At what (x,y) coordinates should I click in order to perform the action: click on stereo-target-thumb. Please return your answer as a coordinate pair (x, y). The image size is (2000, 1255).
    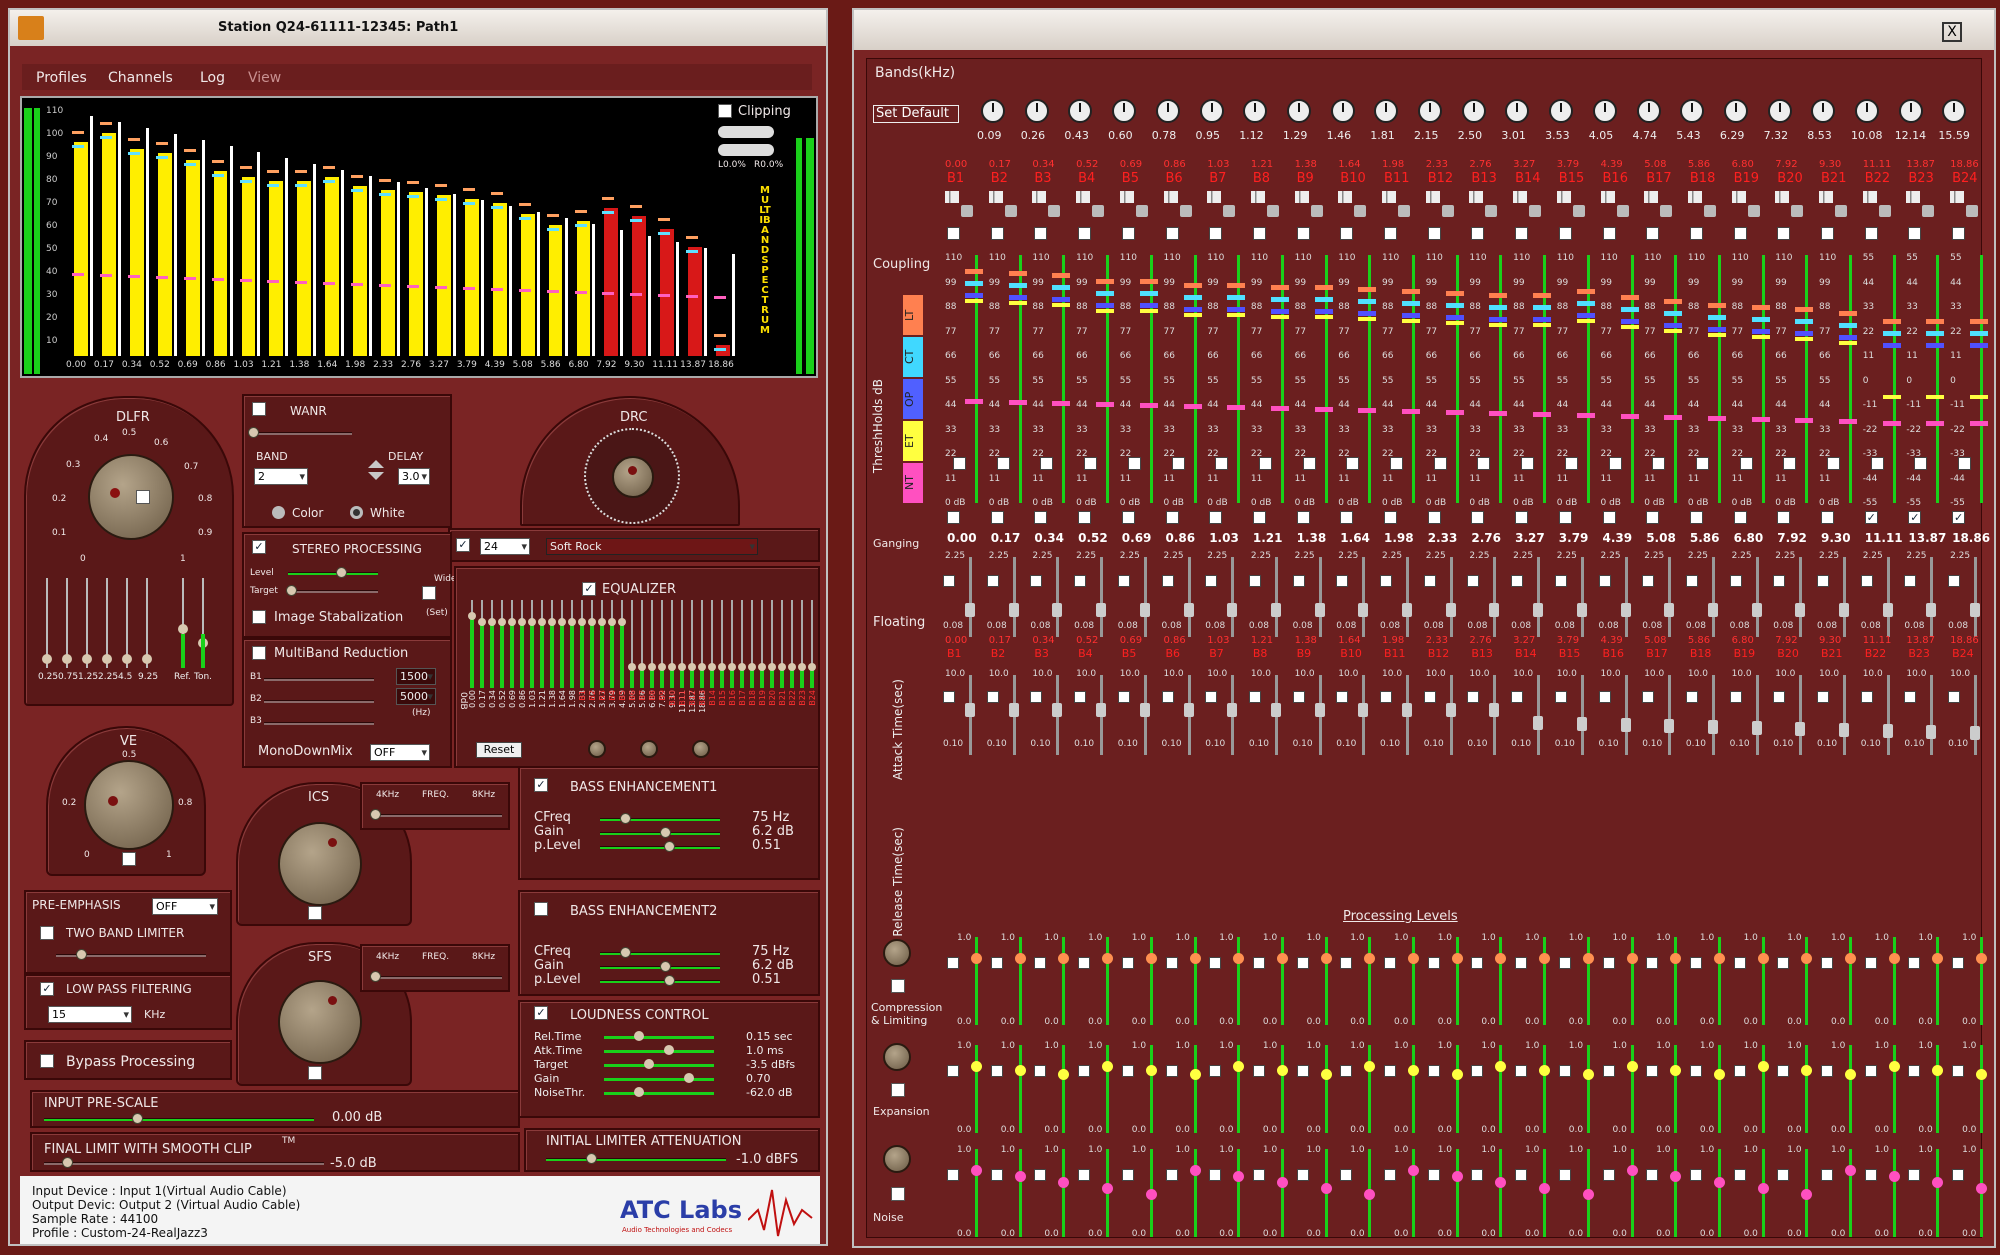
    Looking at the image, I should click on (291, 590).